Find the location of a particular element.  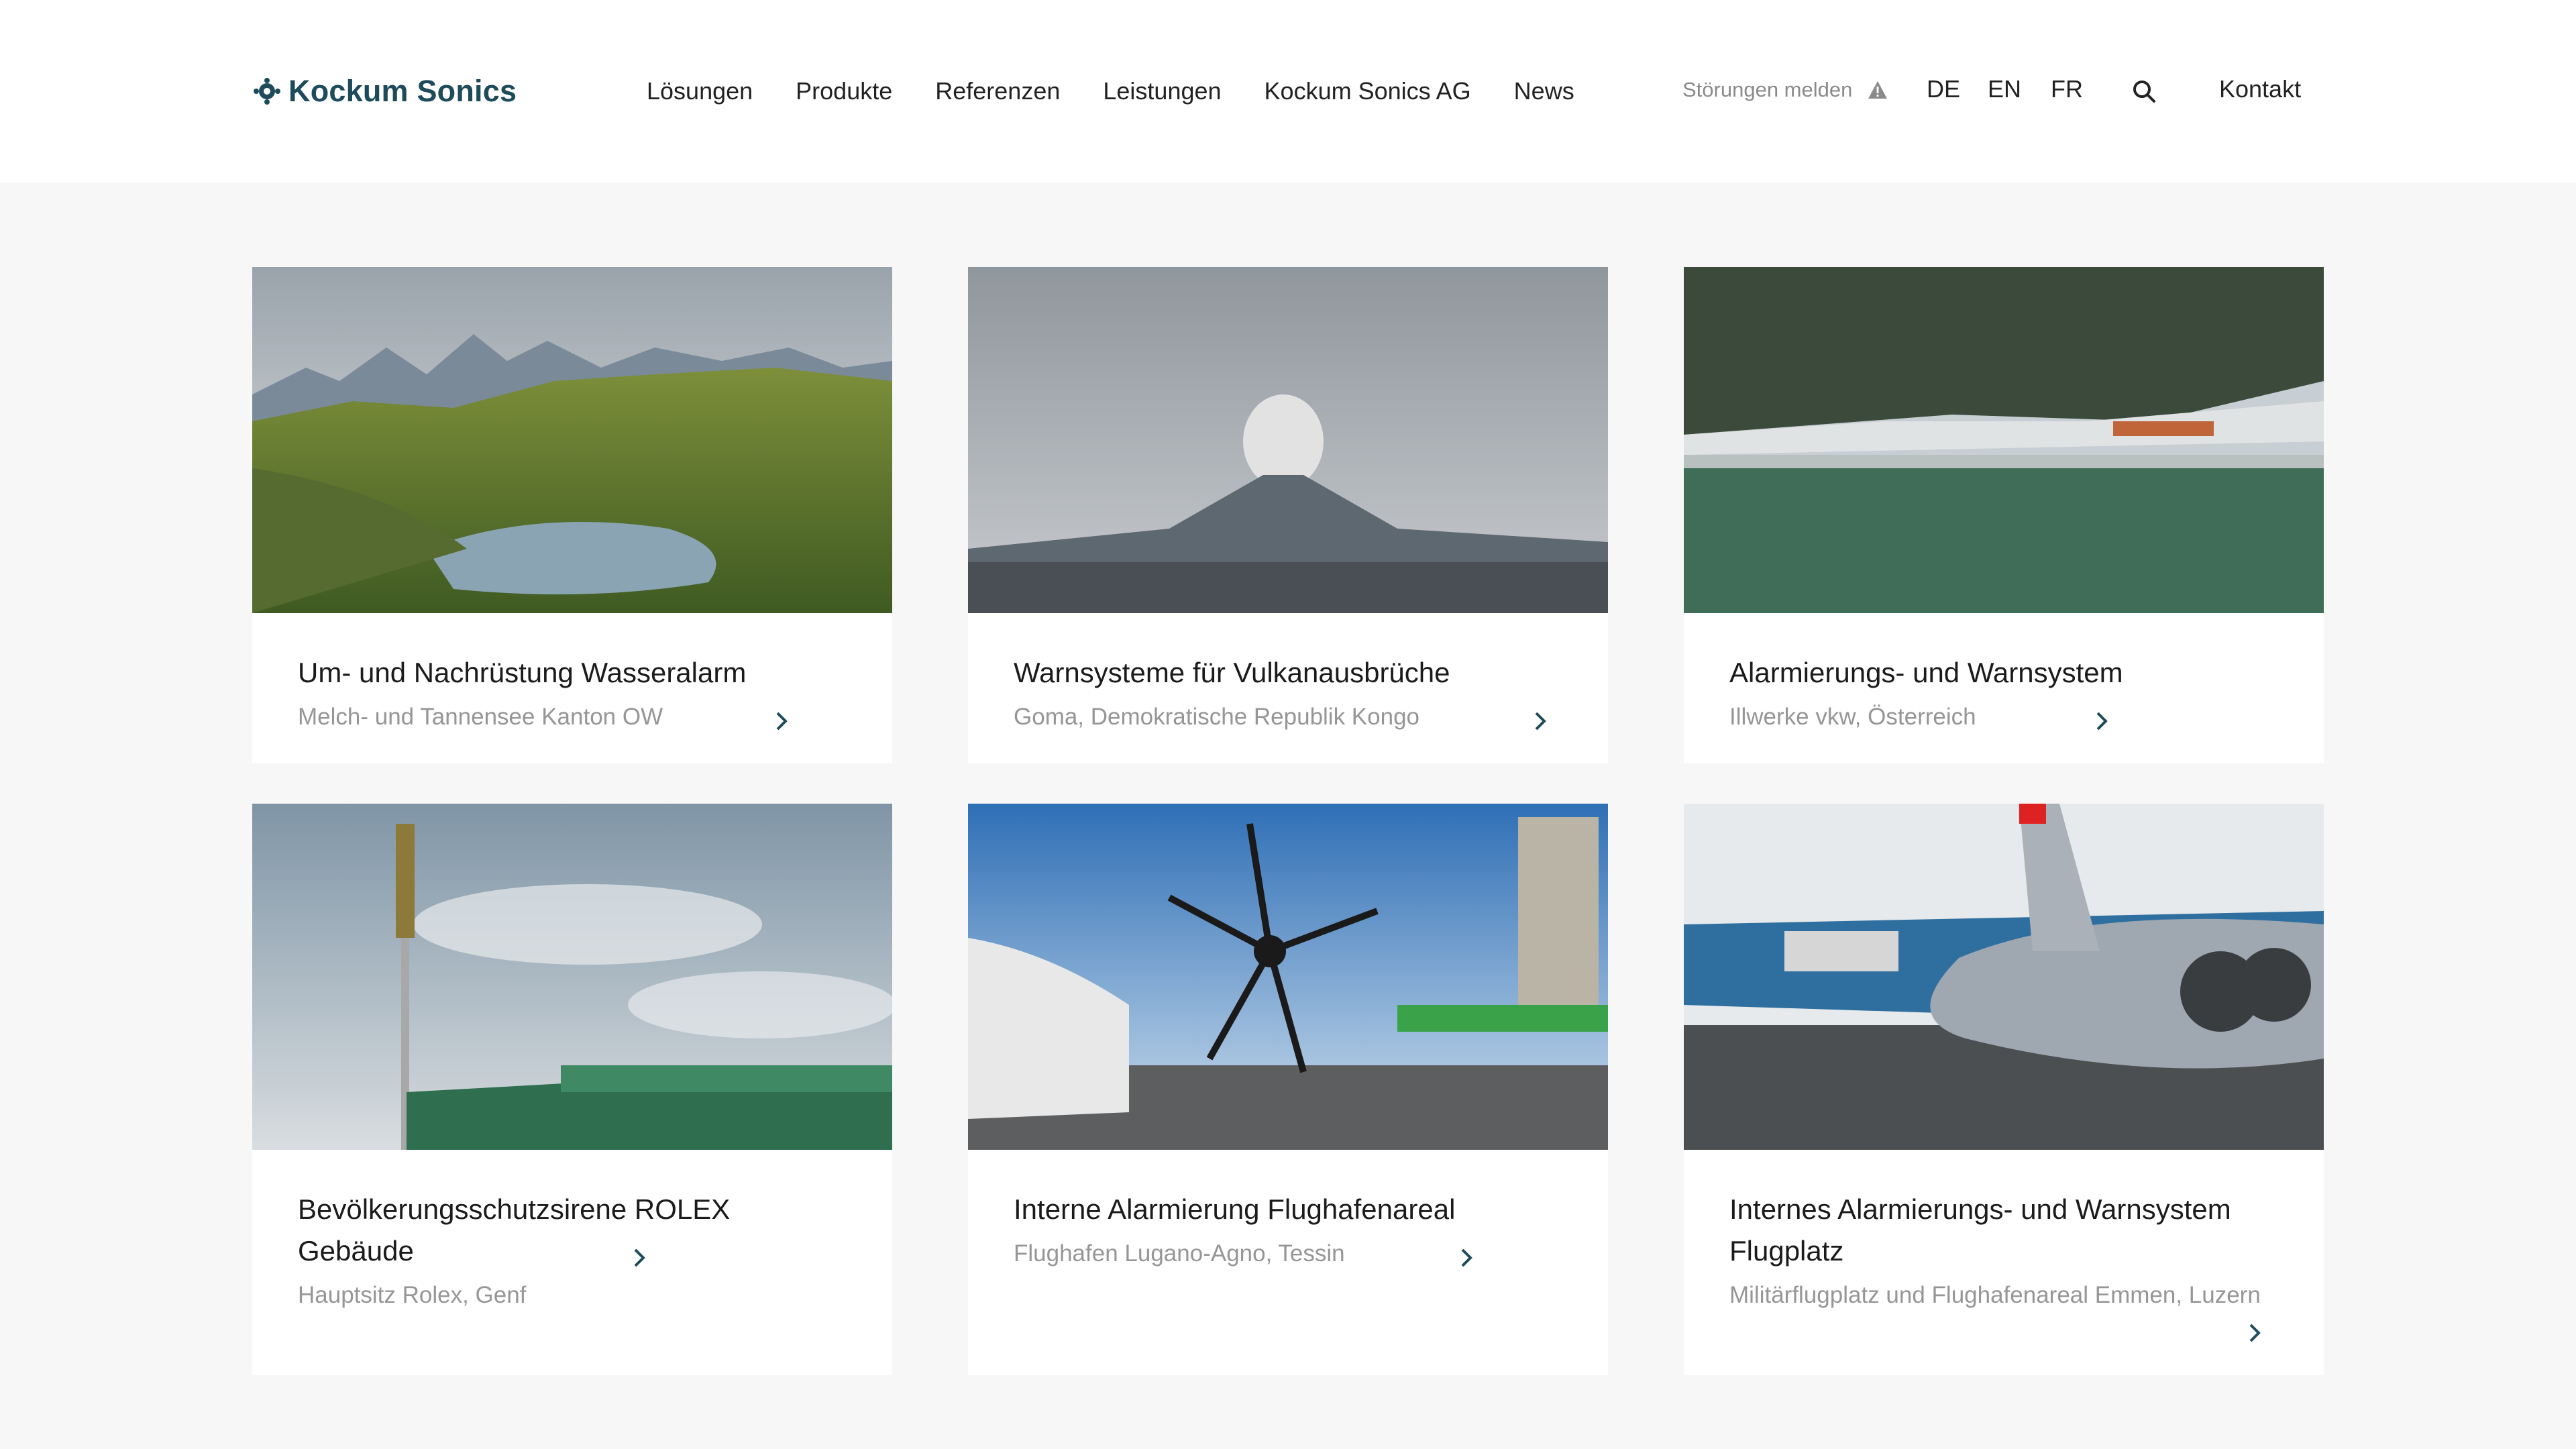

lang-de: DE is located at coordinates (1943, 89).